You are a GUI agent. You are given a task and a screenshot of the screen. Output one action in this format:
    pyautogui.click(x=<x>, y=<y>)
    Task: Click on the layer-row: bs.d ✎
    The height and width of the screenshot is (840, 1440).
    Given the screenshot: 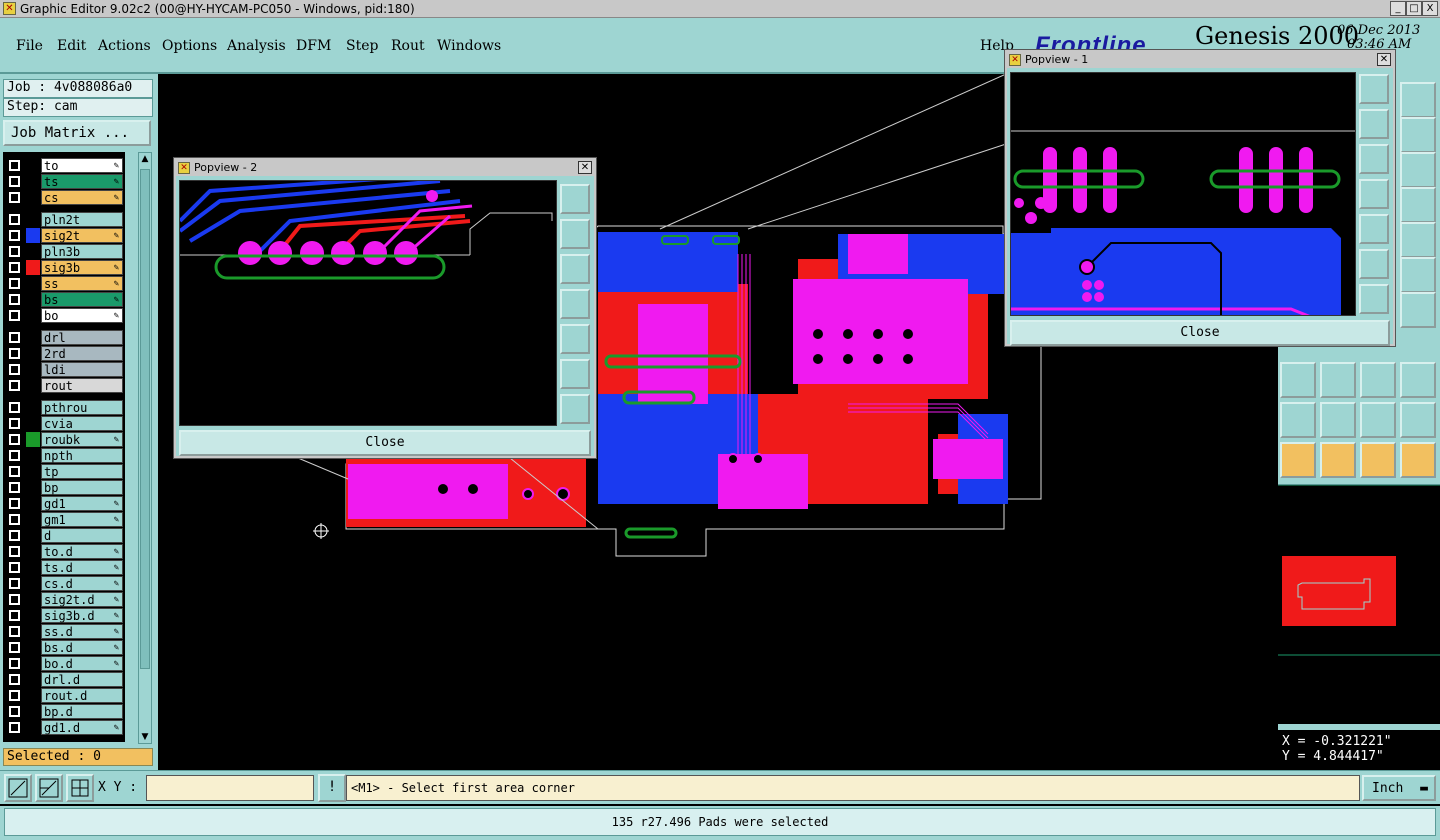 What is the action you would take?
    pyautogui.click(x=64, y=647)
    